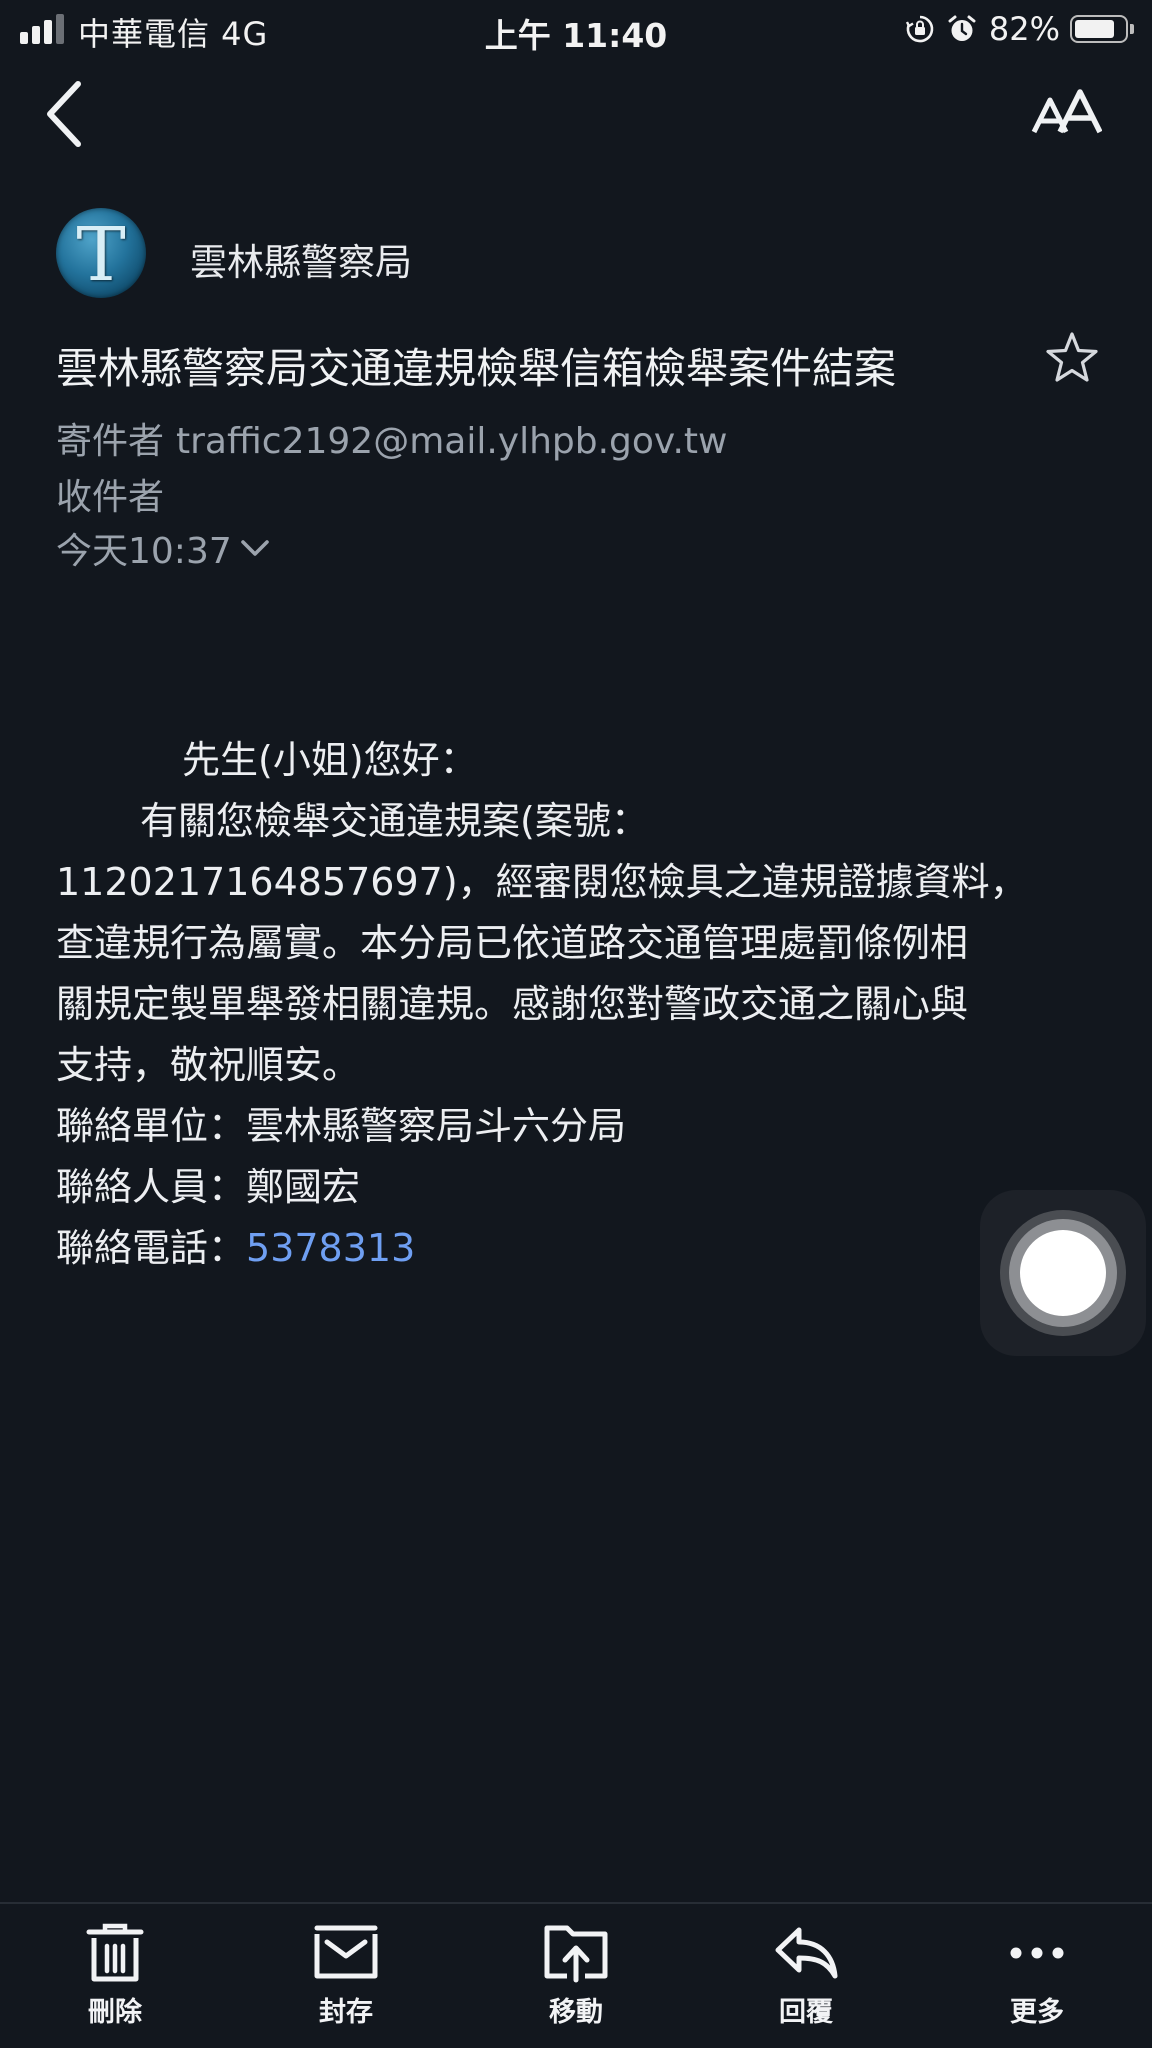  I want to click on archive-label: 封存, so click(346, 2012).